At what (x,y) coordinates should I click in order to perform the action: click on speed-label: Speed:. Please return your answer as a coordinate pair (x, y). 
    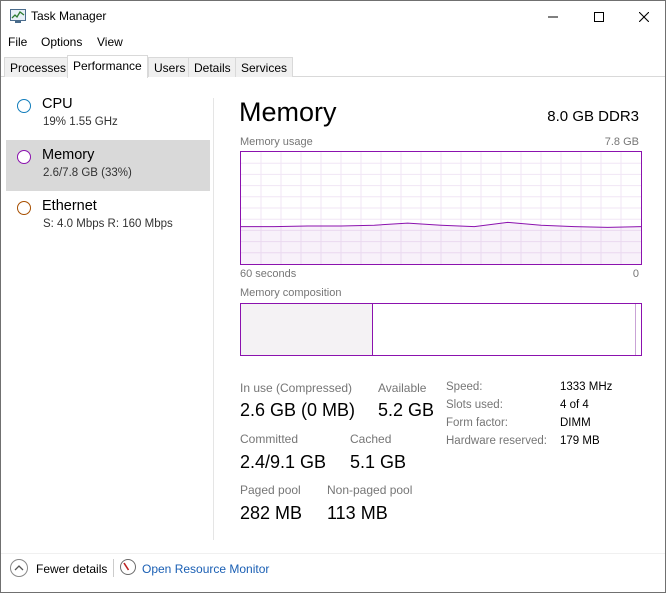
    Looking at the image, I should click on (464, 387).